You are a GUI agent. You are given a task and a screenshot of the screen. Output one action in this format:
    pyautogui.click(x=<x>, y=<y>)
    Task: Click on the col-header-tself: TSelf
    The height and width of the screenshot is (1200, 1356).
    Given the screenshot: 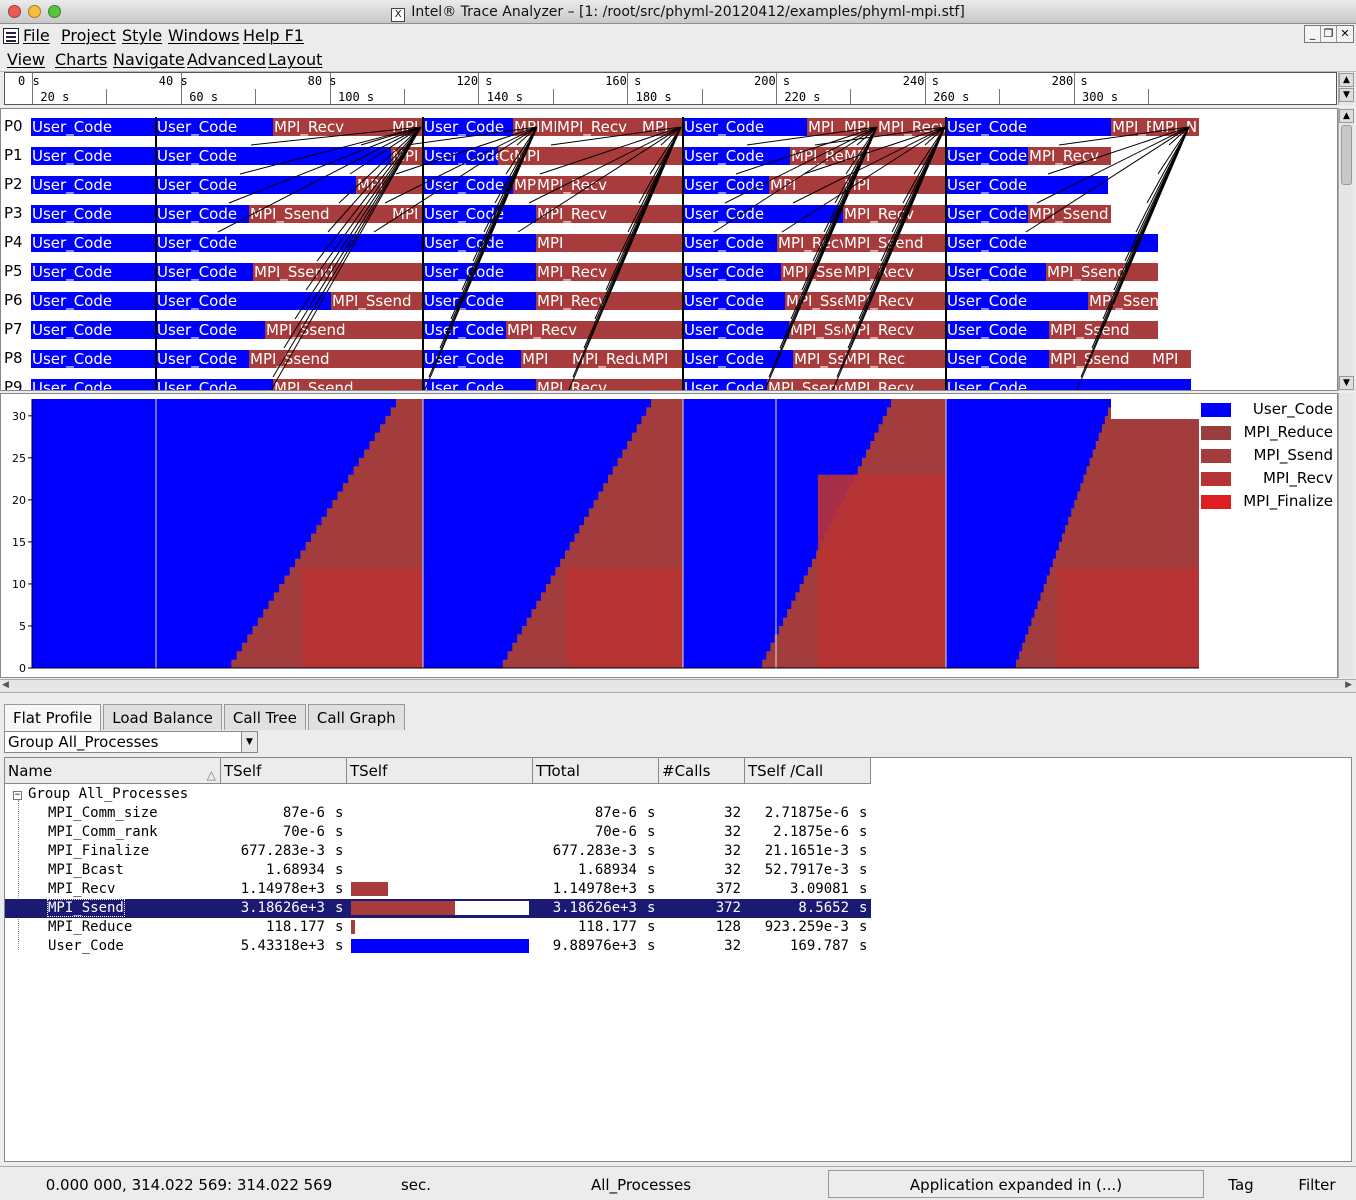 What is the action you would take?
    pyautogui.click(x=284, y=771)
    